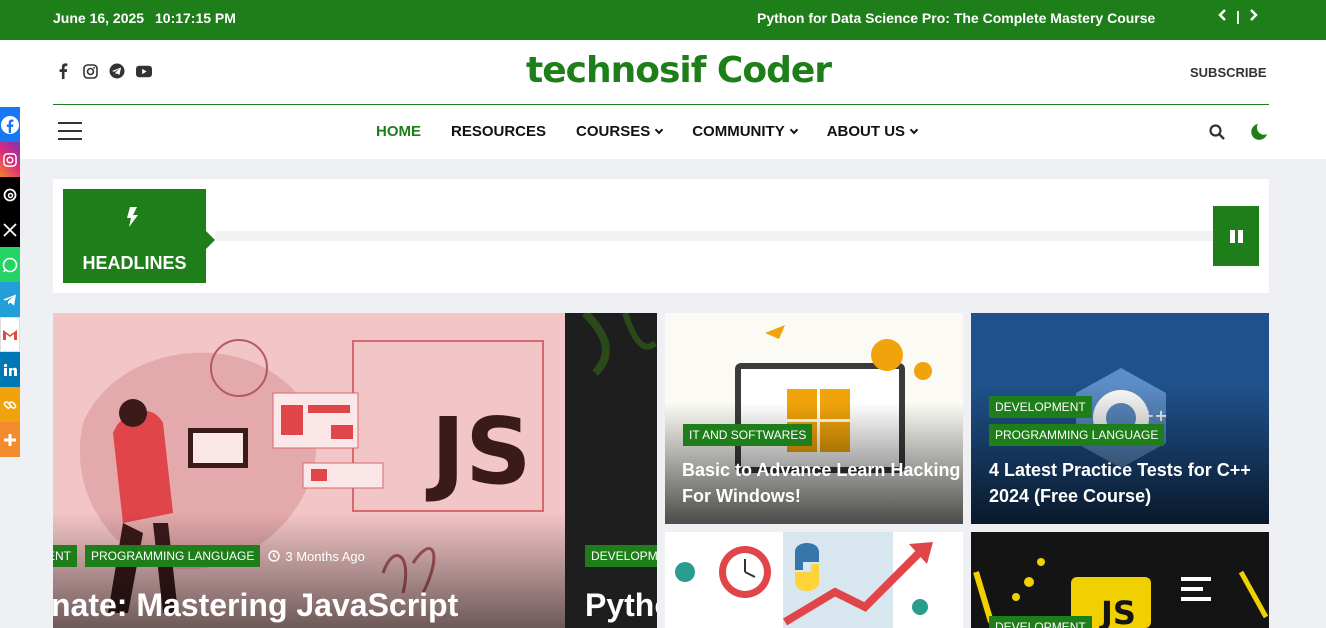  What do you see at coordinates (620, 131) in the screenshot?
I see `nav-courses: COURSES` at bounding box center [620, 131].